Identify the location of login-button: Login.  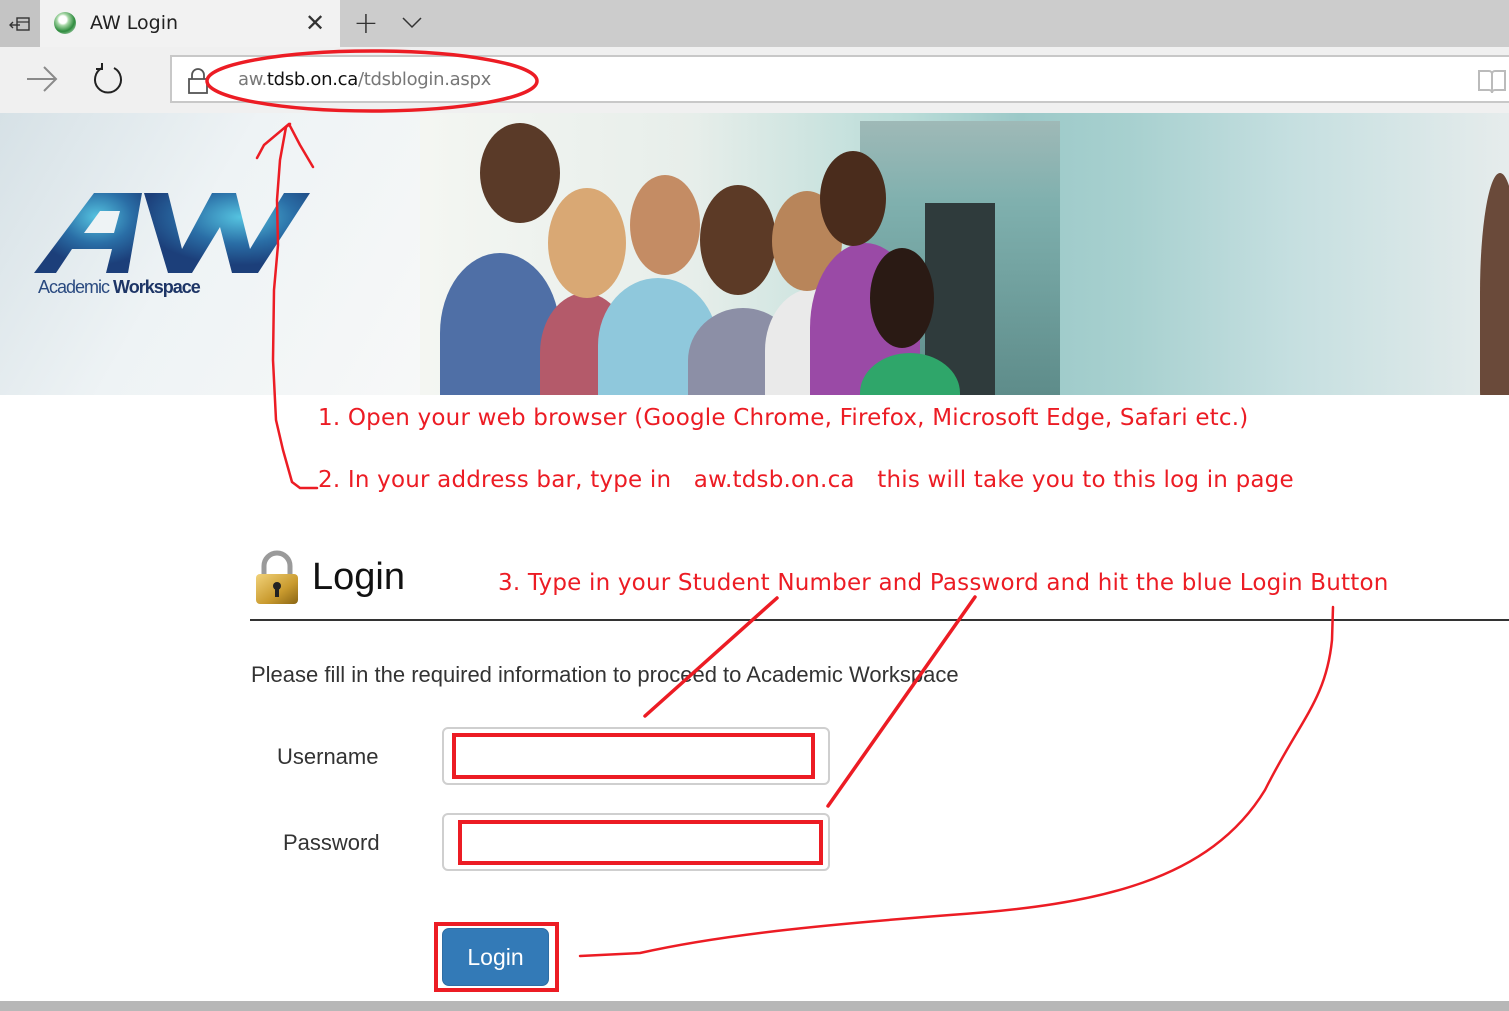
(495, 957).